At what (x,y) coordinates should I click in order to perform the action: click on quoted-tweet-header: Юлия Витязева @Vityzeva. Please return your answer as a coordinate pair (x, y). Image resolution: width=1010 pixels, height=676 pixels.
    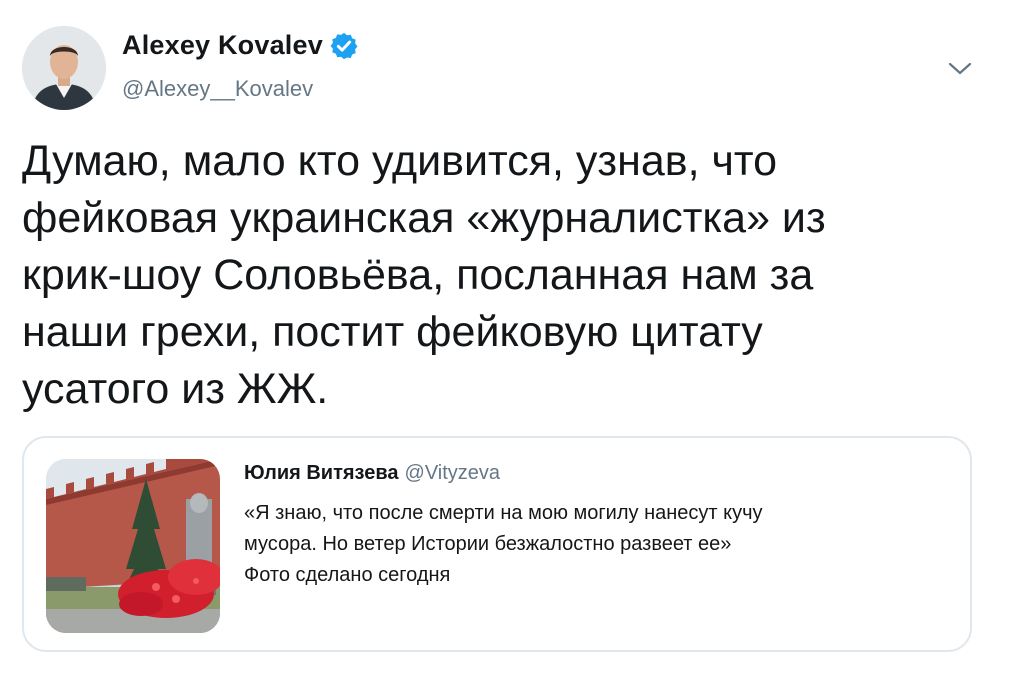
    Looking at the image, I should click on (372, 473).